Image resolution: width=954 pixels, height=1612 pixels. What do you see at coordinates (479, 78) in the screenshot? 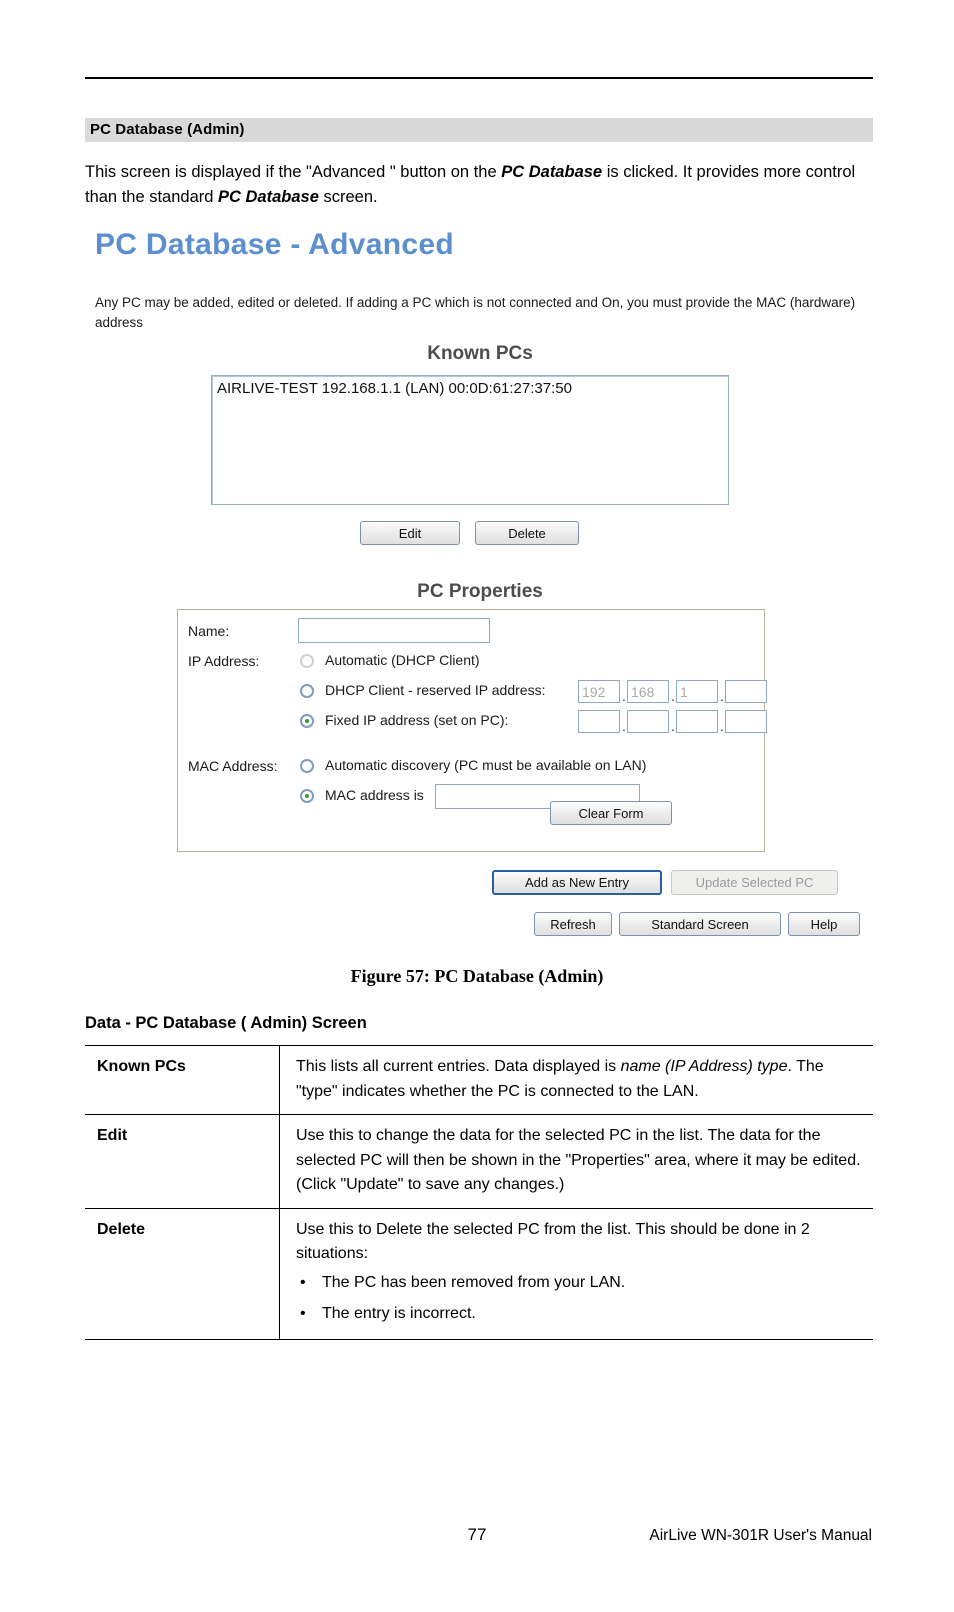
I see `header-rule` at bounding box center [479, 78].